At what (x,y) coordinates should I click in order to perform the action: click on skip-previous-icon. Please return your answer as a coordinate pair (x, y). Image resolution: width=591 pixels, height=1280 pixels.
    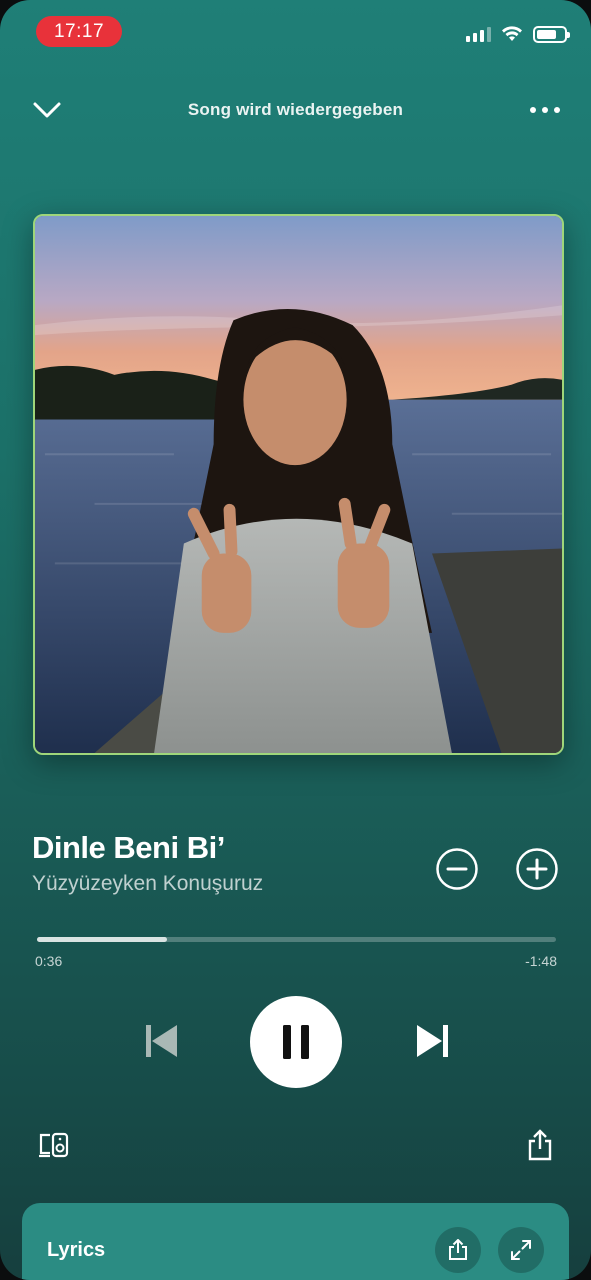
    Looking at the image, I should click on (161, 1041).